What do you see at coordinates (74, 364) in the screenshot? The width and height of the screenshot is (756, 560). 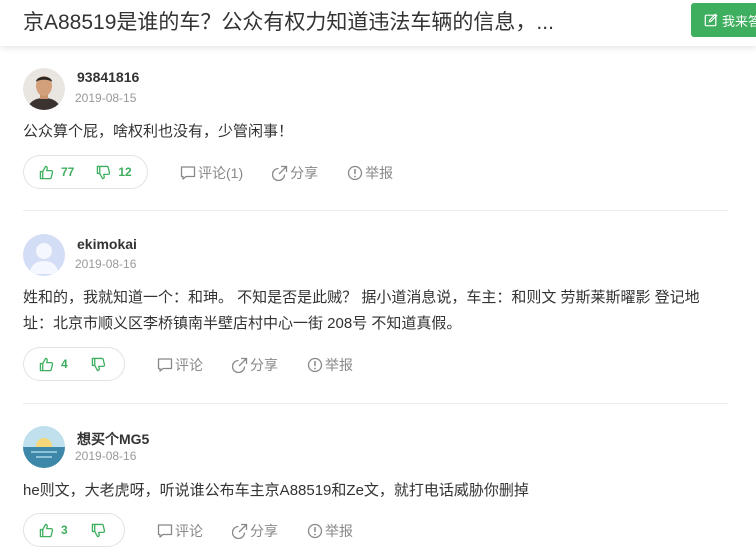 I see `vote-box: 4` at bounding box center [74, 364].